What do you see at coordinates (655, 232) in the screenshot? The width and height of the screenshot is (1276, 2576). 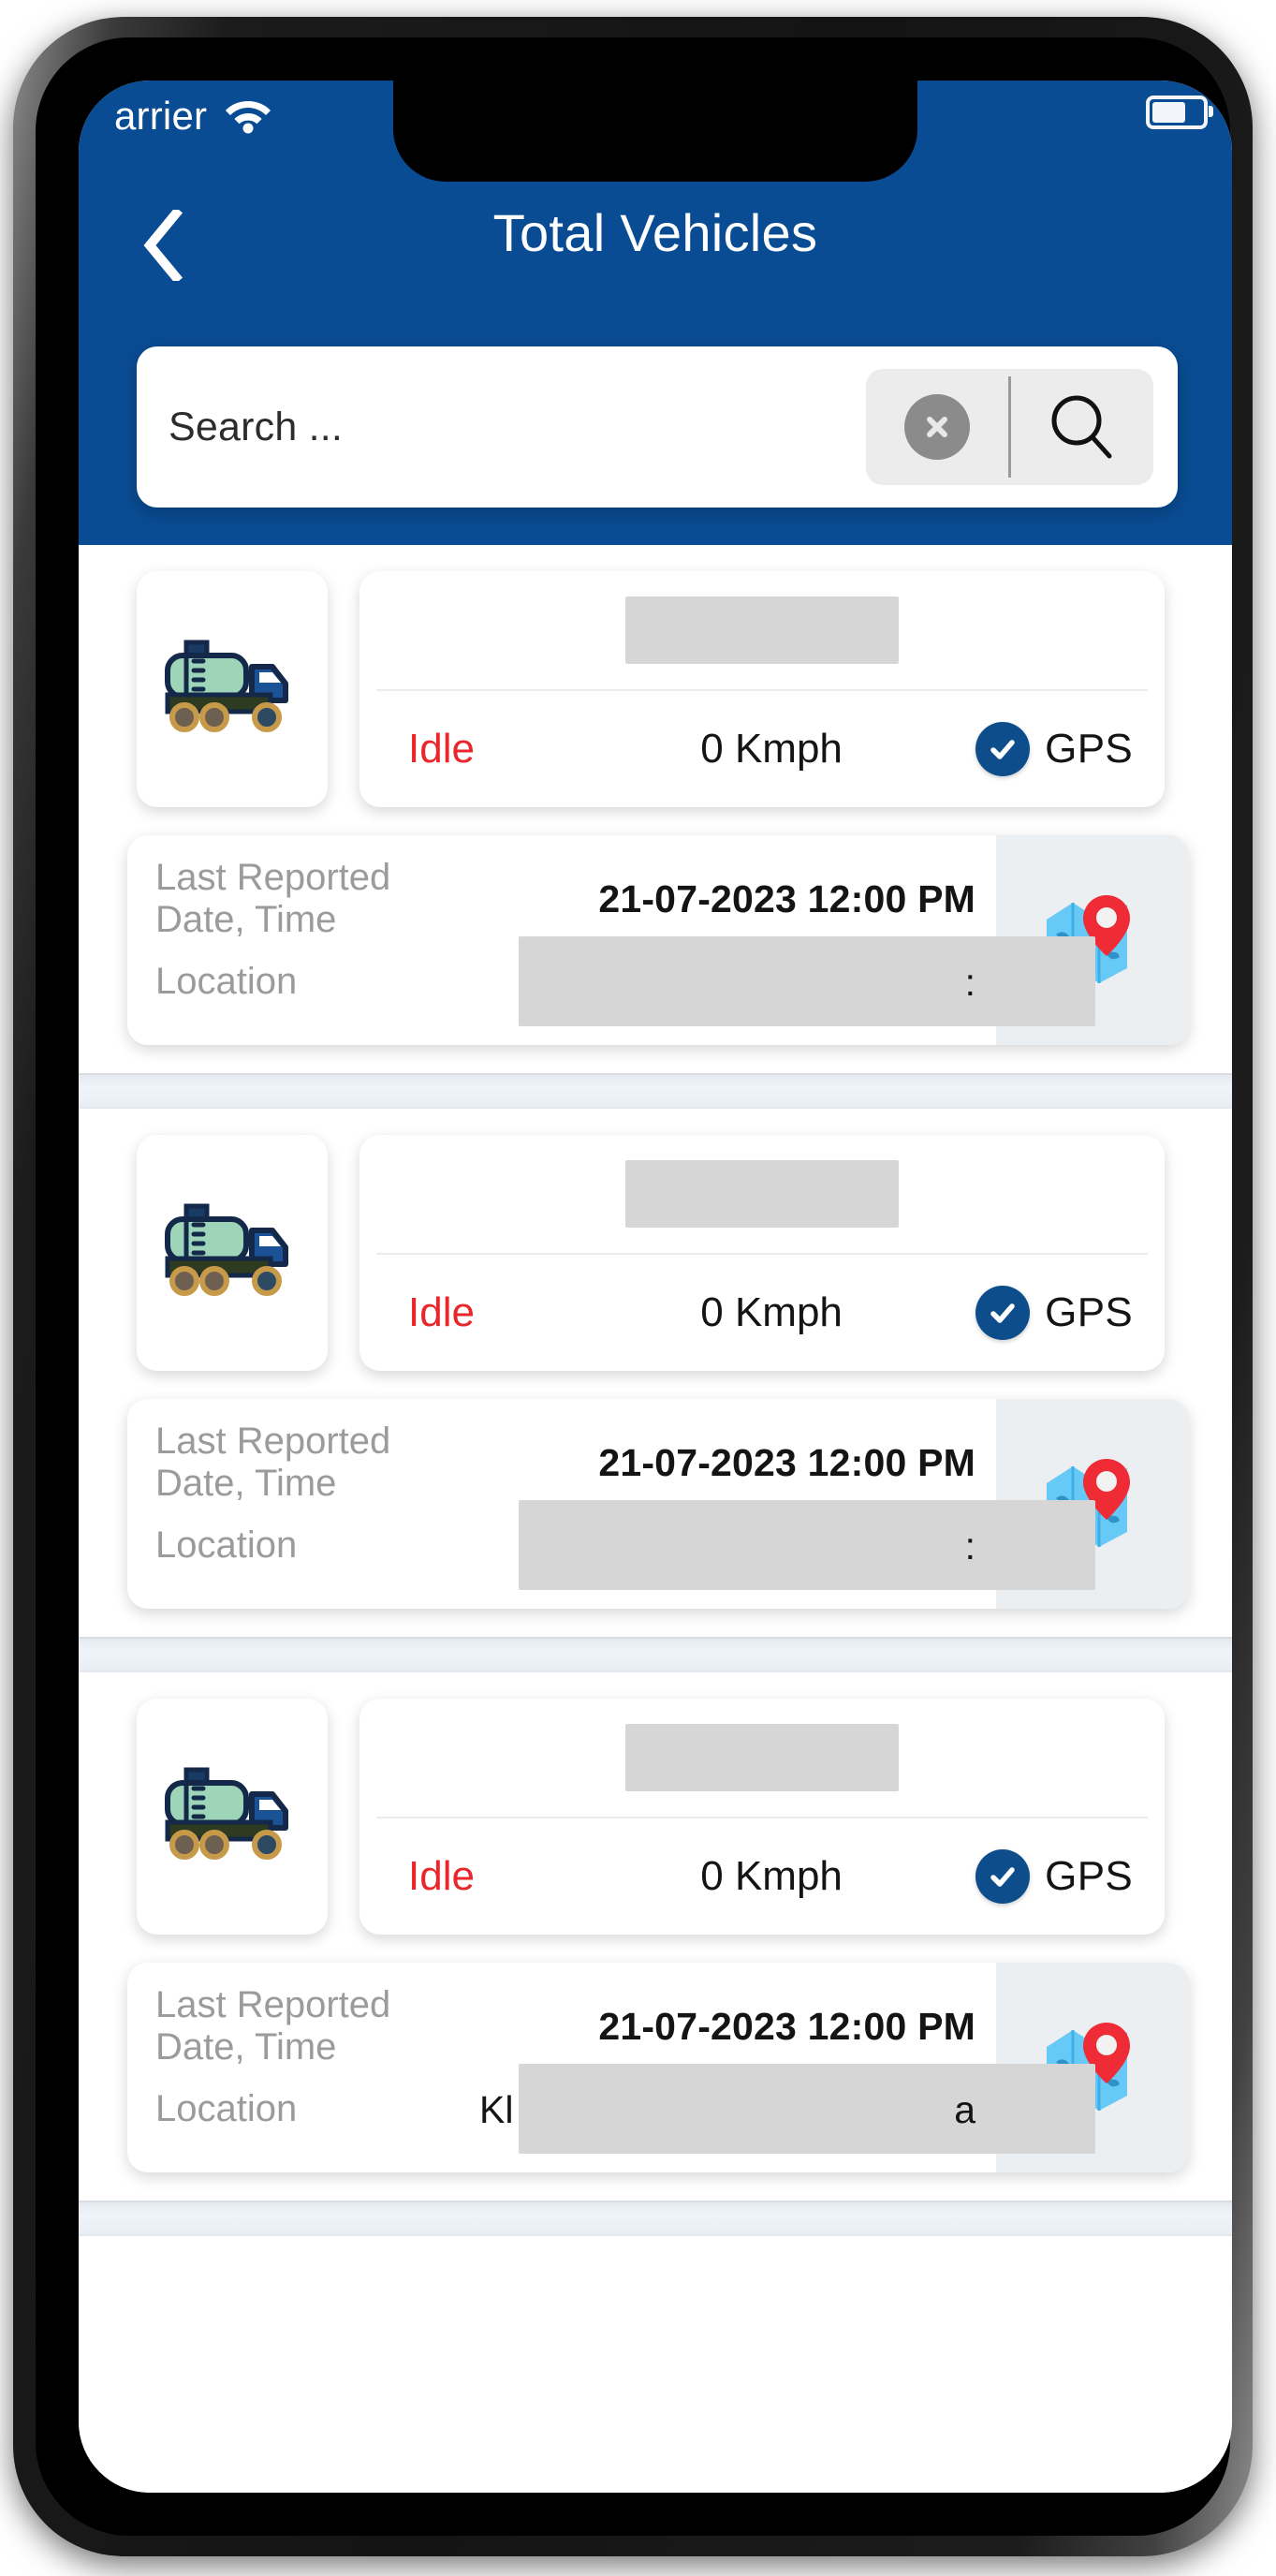 I see `page-title: Total Vehicles` at bounding box center [655, 232].